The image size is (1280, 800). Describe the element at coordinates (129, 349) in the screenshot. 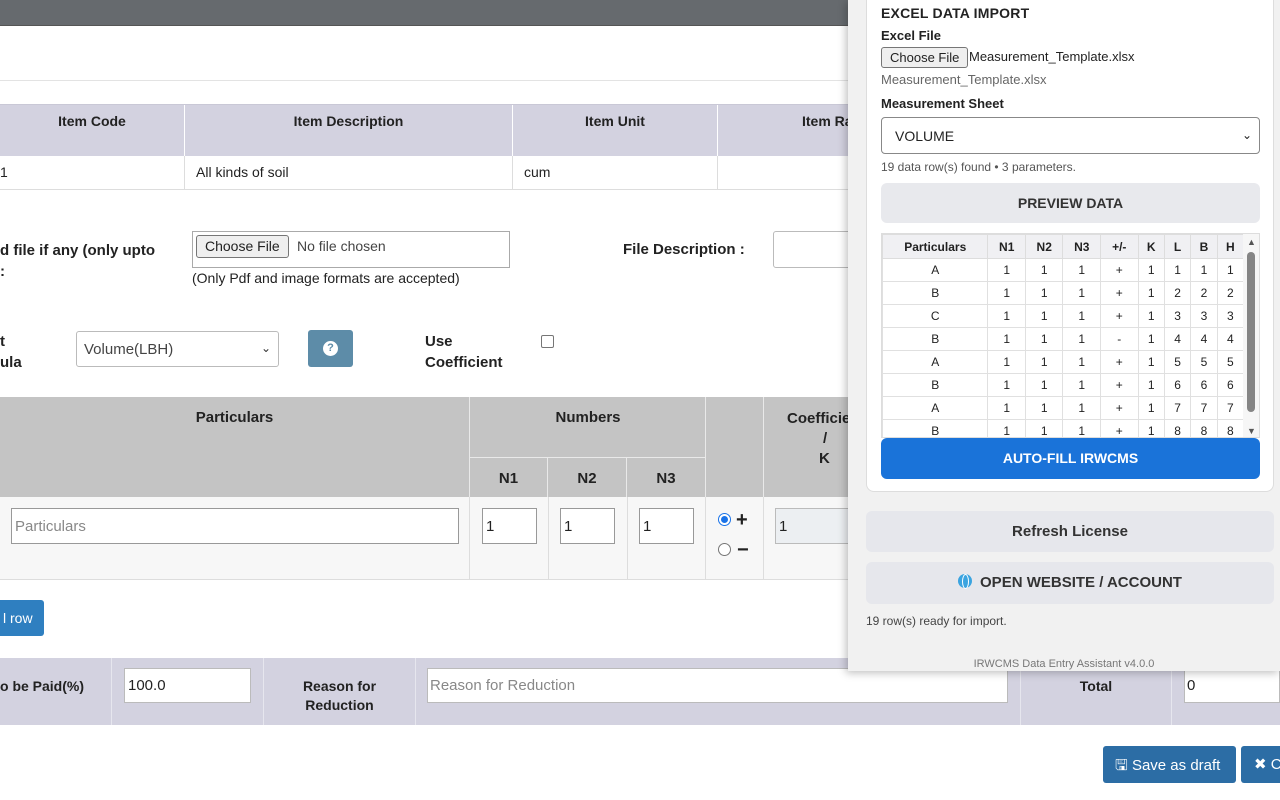

I see `formula-selected-value: Volume(LBH)` at that location.